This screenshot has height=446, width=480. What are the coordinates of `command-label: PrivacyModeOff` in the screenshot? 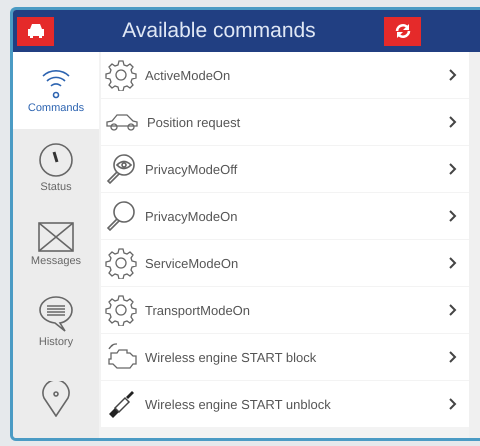 It's located at (191, 169).